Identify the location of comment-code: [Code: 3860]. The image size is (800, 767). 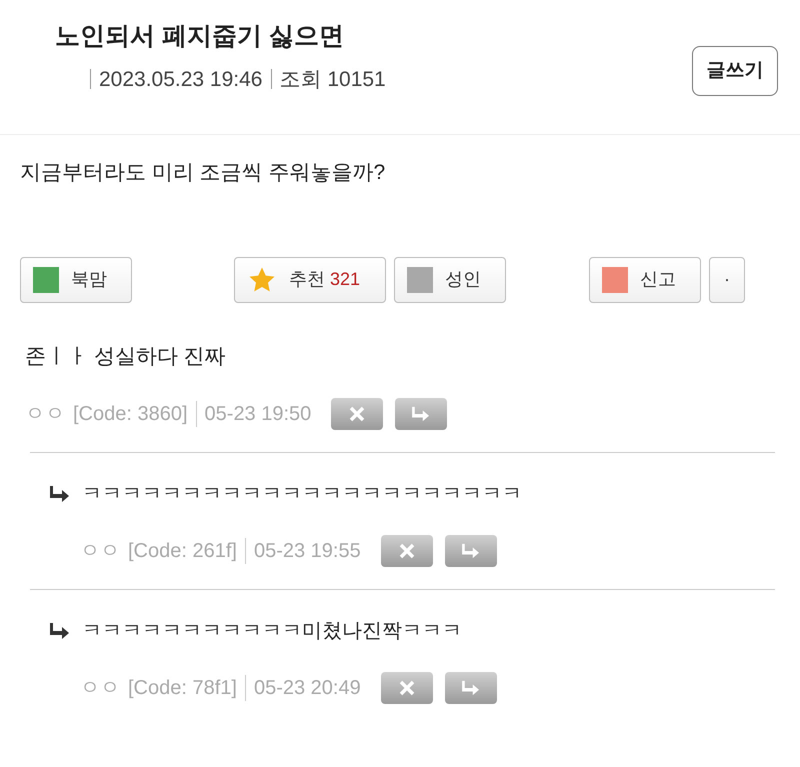
(130, 414).